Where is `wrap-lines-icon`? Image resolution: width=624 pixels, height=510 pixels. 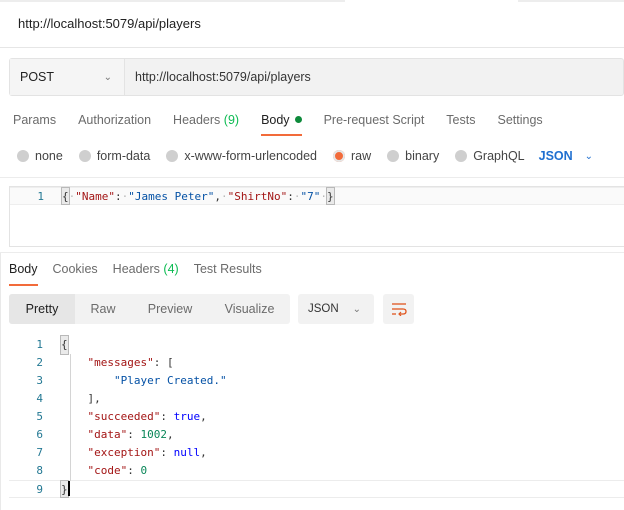 wrap-lines-icon is located at coordinates (399, 309).